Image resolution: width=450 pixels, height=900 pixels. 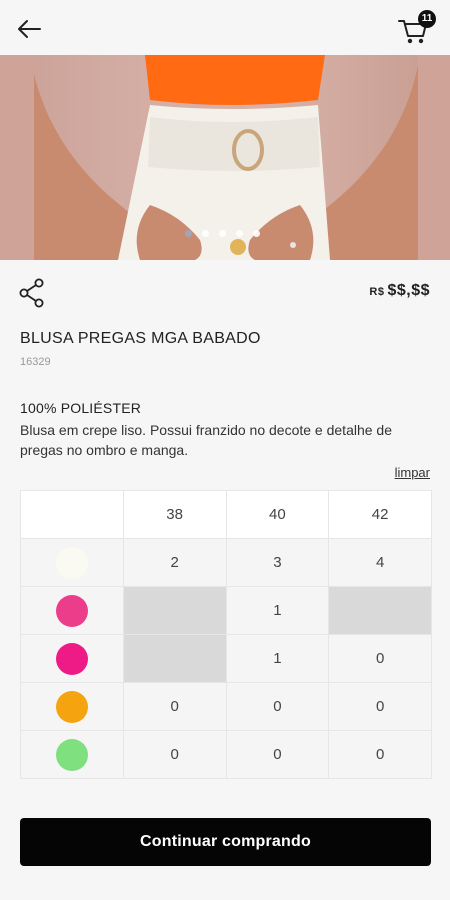 I want to click on arrow-left-icon, so click(x=29, y=29).